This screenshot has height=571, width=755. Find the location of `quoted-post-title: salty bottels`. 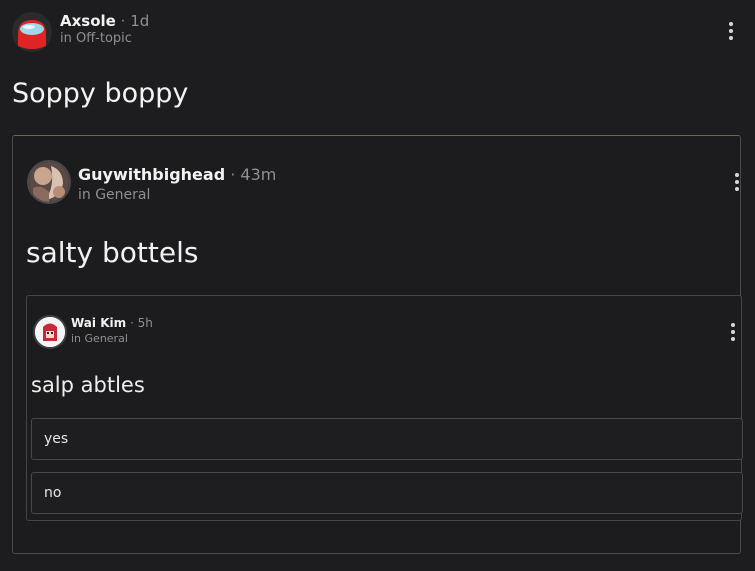

quoted-post-title: salty bottels is located at coordinates (112, 252).